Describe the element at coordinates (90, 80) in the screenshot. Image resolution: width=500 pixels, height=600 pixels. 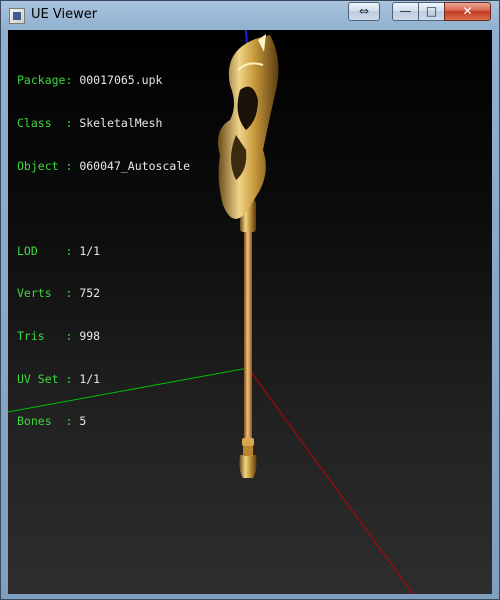
I see `info-row-package: Package: 00017065.upk` at that location.